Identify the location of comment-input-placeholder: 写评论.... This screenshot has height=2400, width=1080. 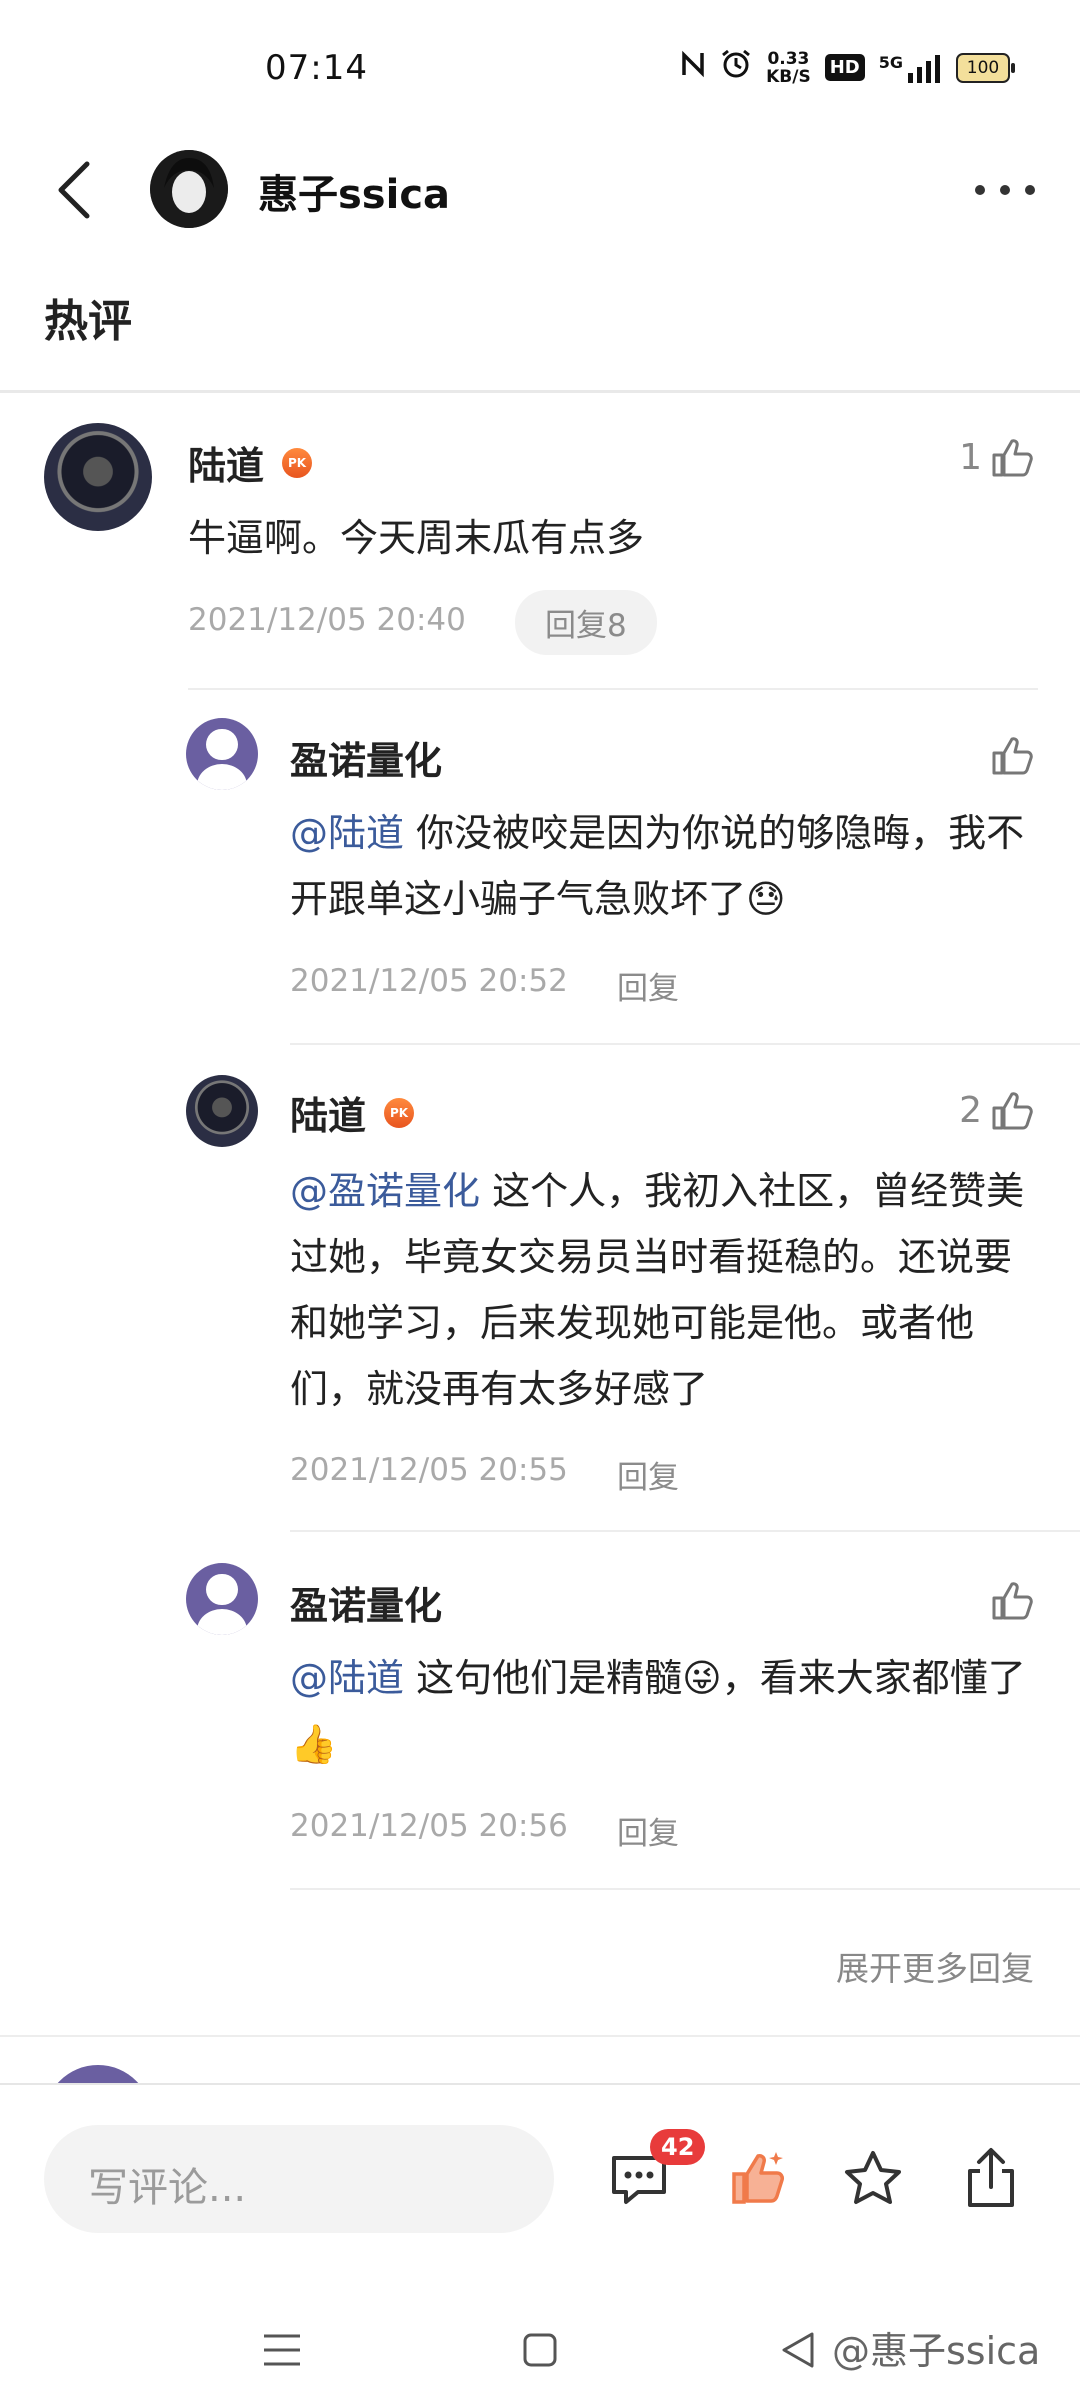
(167, 2188).